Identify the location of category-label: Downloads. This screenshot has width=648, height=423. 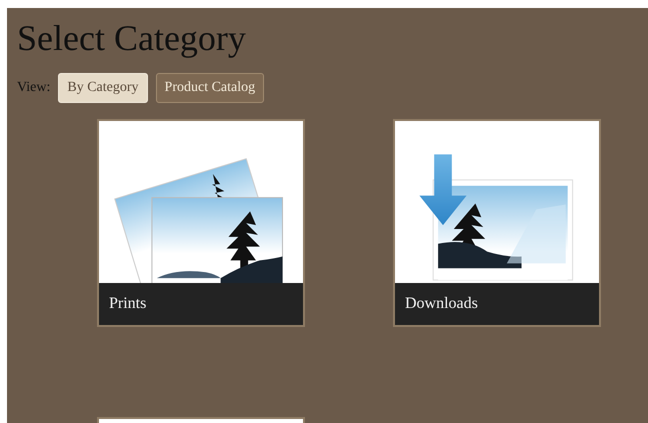
(497, 304).